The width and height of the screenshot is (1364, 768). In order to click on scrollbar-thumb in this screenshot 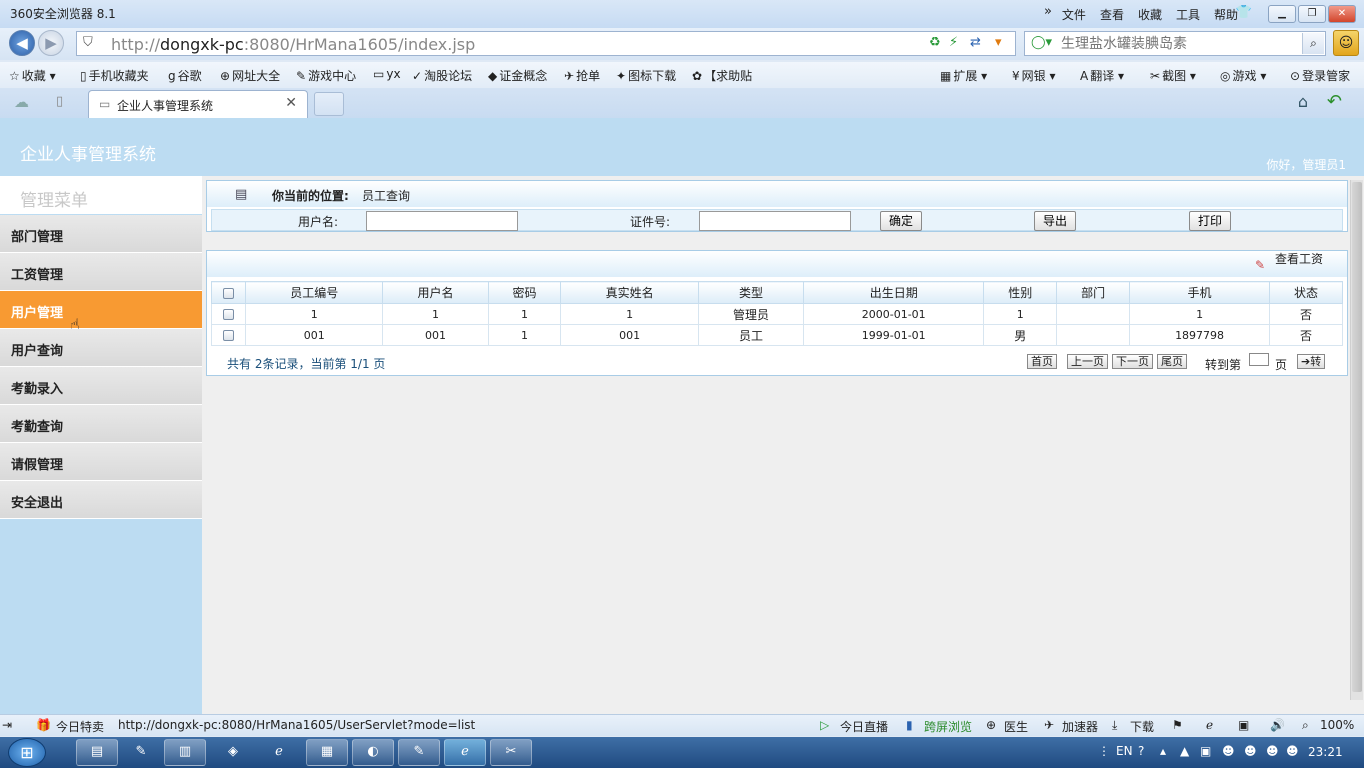, I will do `click(1357, 437)`.